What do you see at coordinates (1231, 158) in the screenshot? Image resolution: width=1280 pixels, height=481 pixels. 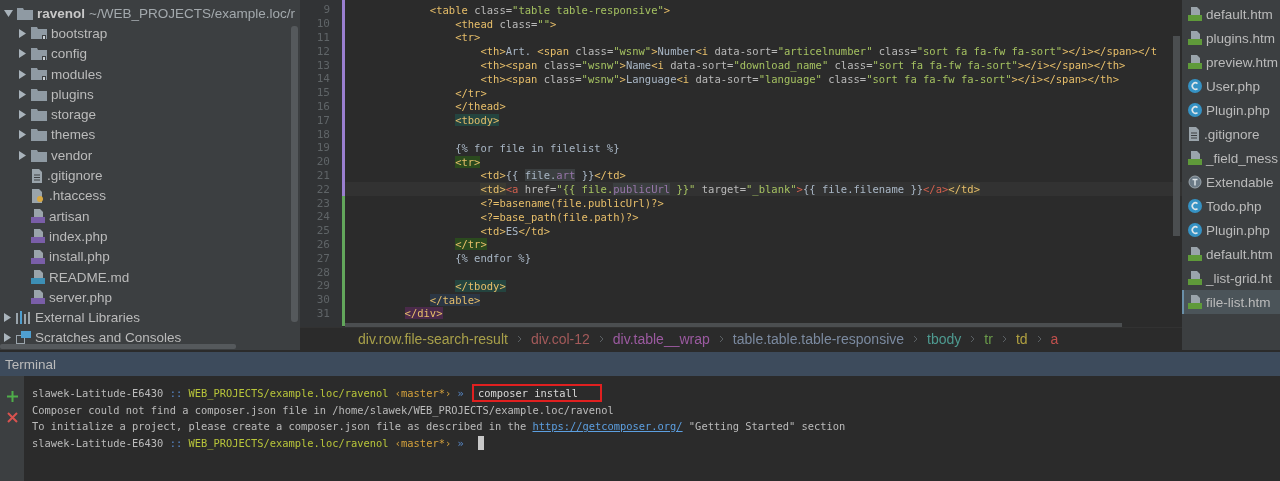 I see `file-list-item: _field_mess` at bounding box center [1231, 158].